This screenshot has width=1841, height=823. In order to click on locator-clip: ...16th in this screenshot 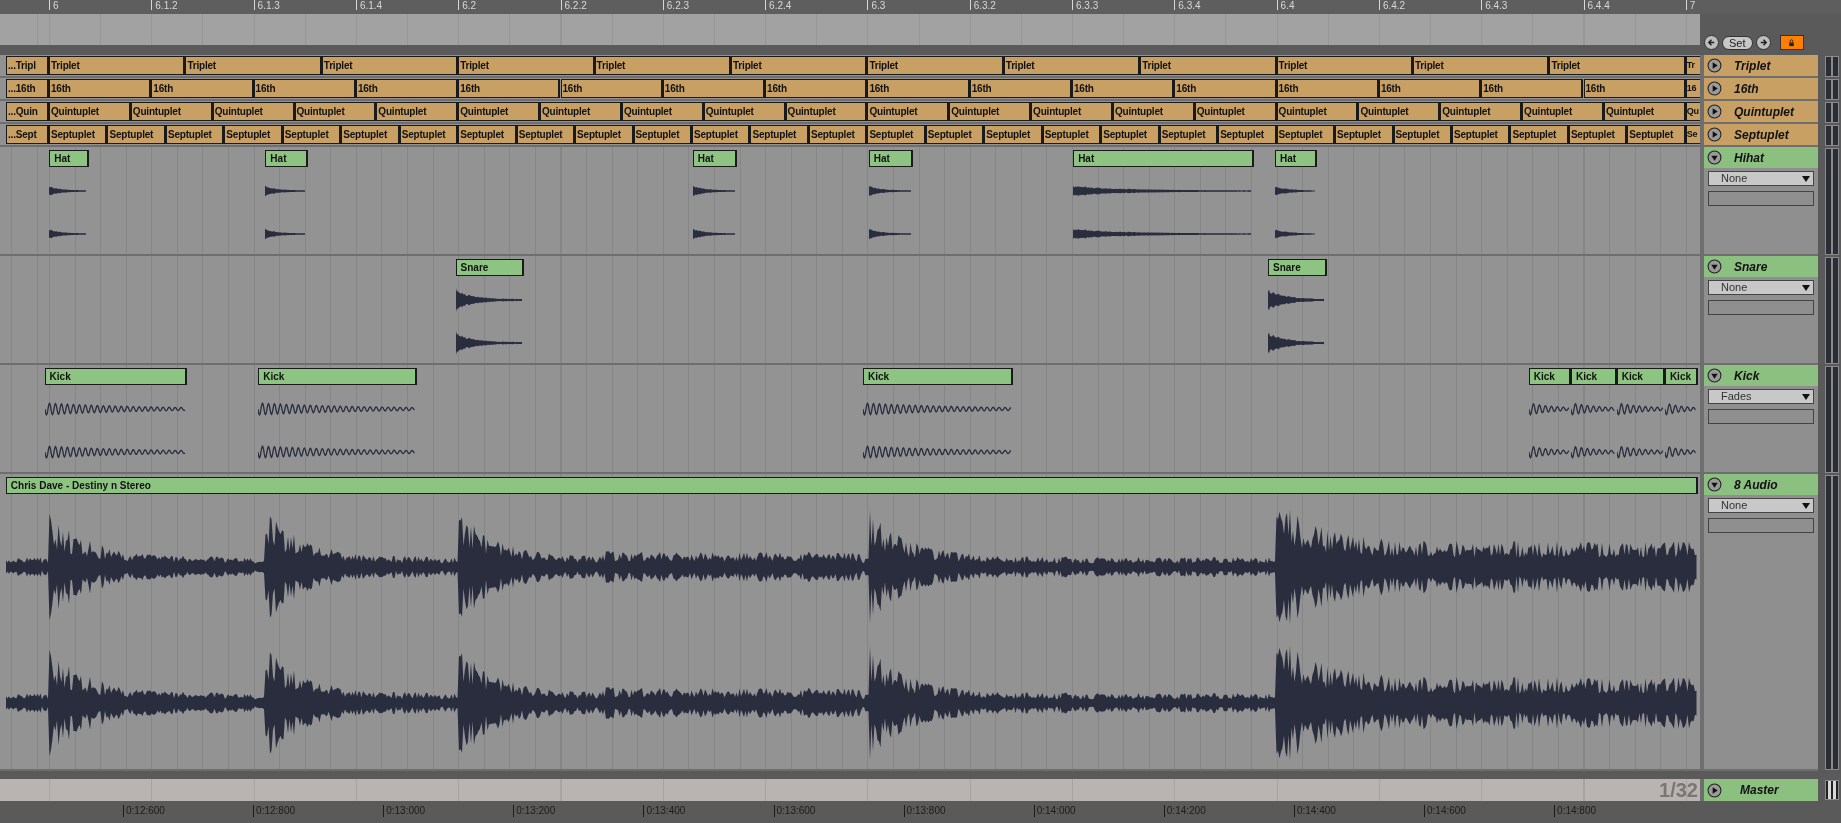, I will do `click(27, 88)`.